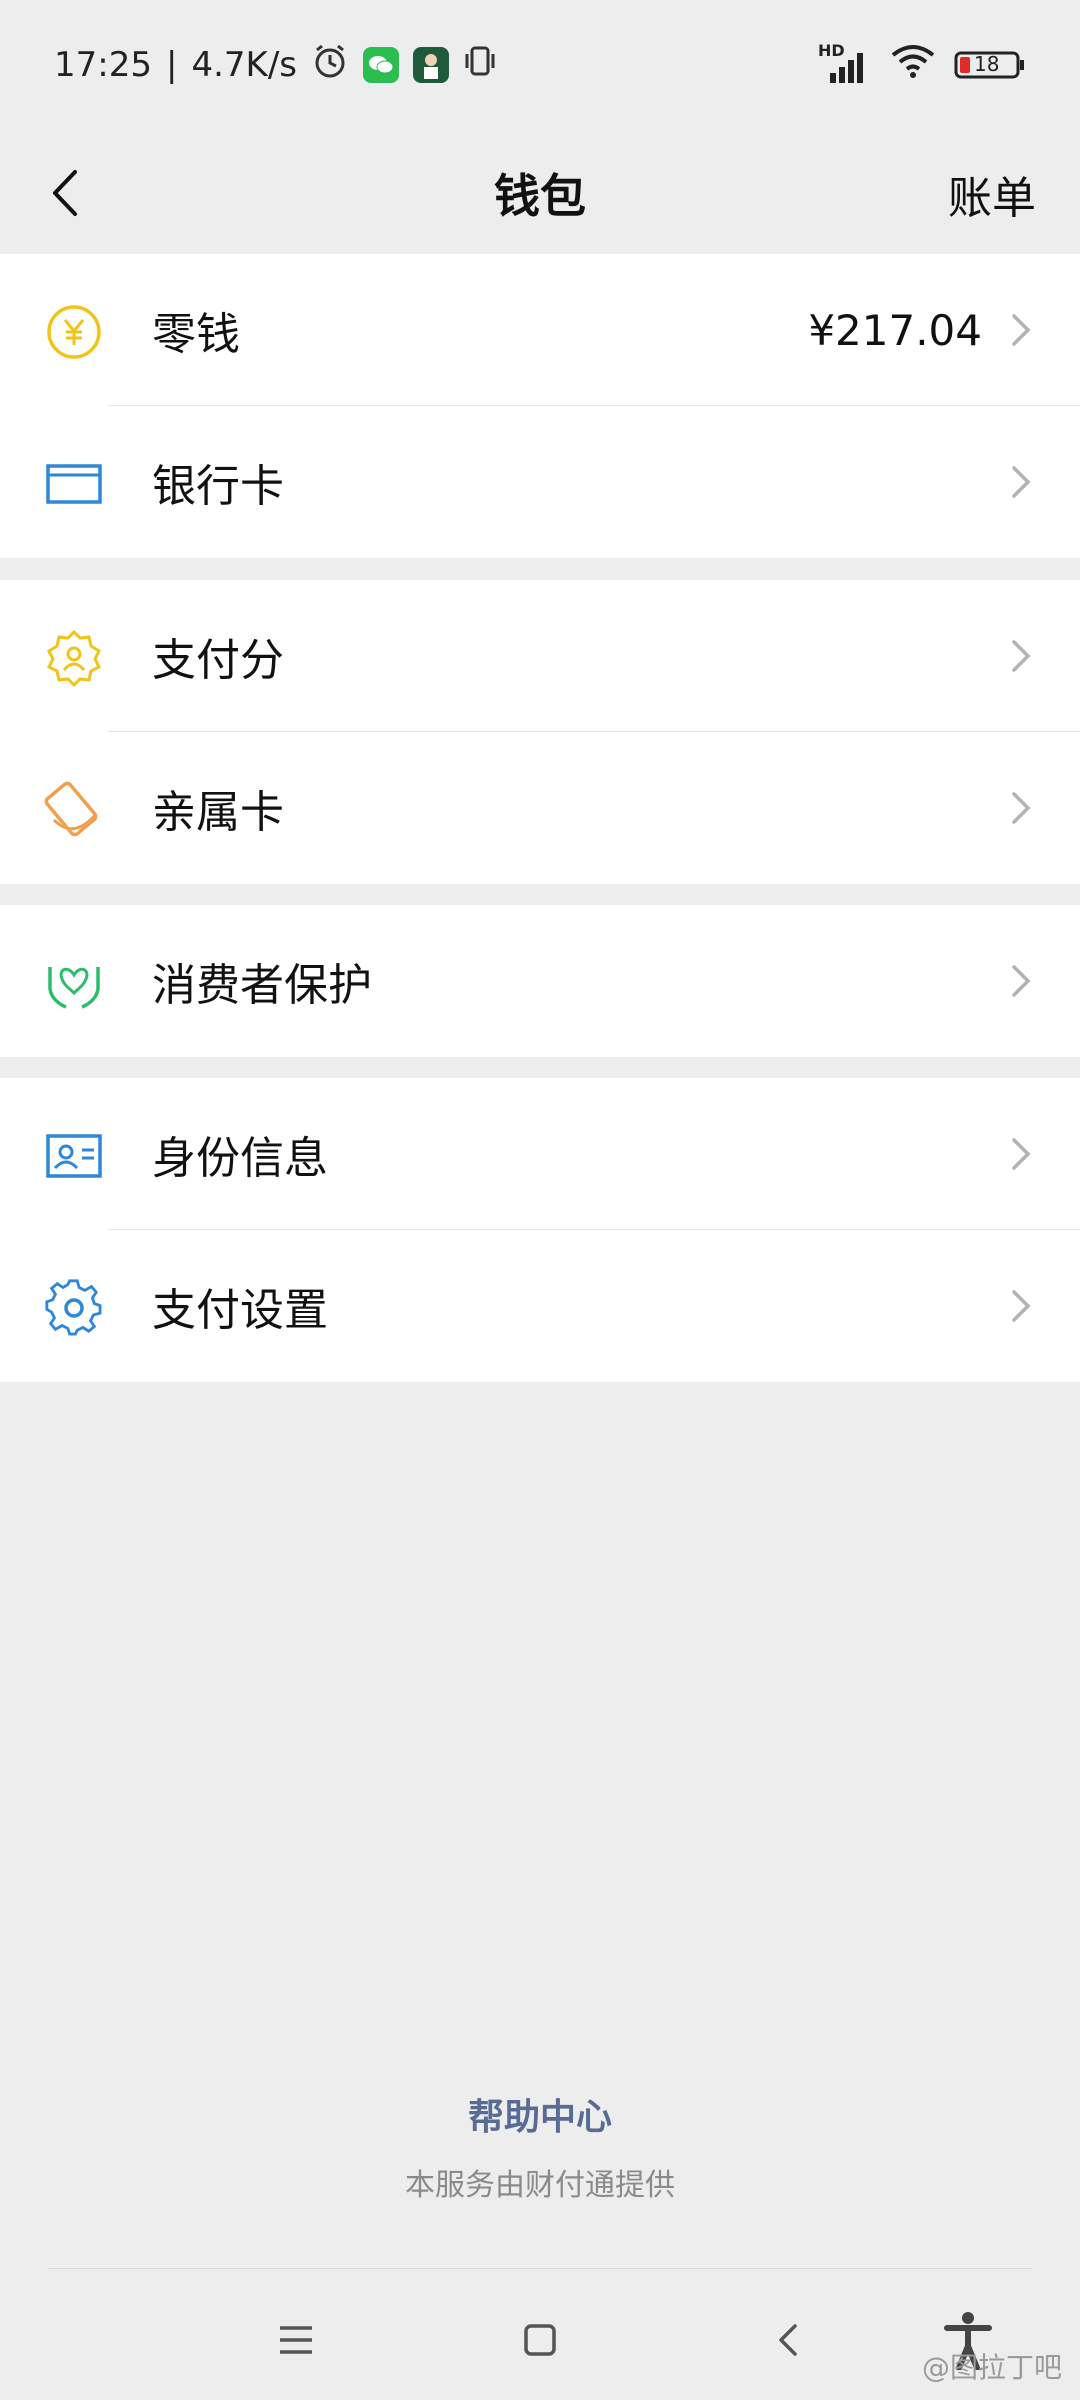 This screenshot has height=2400, width=1080. What do you see at coordinates (218, 486) in the screenshot?
I see `row-label: 银行卡` at bounding box center [218, 486].